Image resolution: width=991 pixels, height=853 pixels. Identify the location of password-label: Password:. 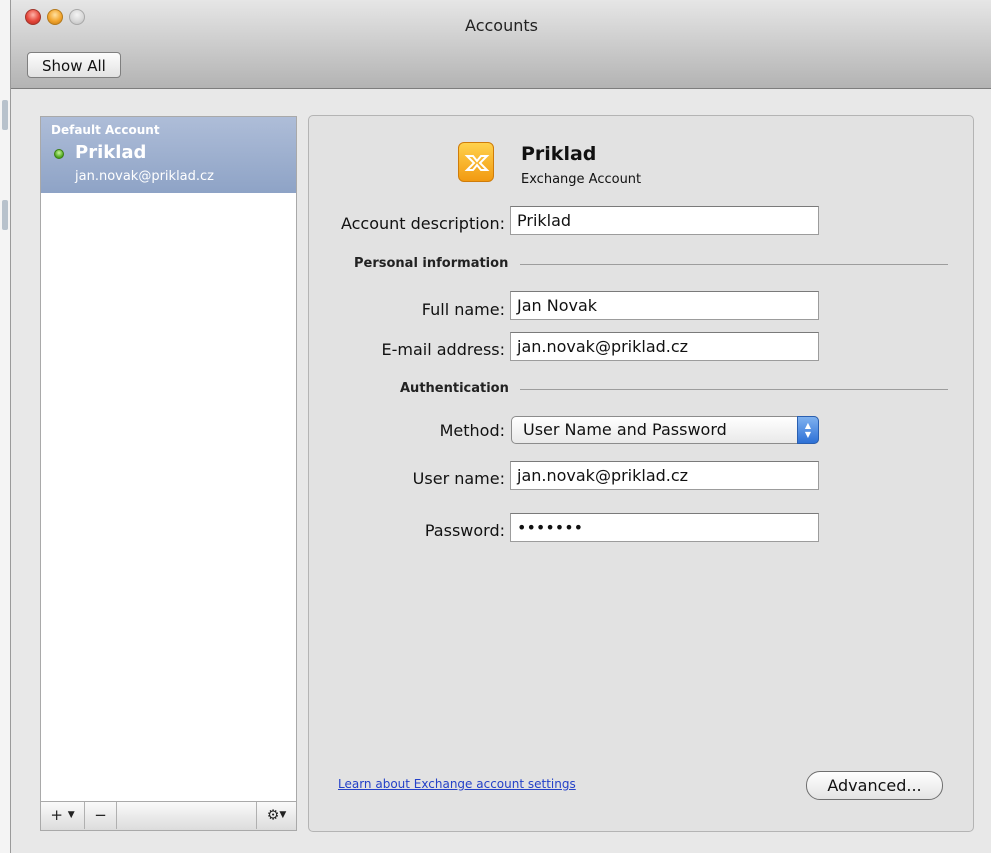
(464, 530).